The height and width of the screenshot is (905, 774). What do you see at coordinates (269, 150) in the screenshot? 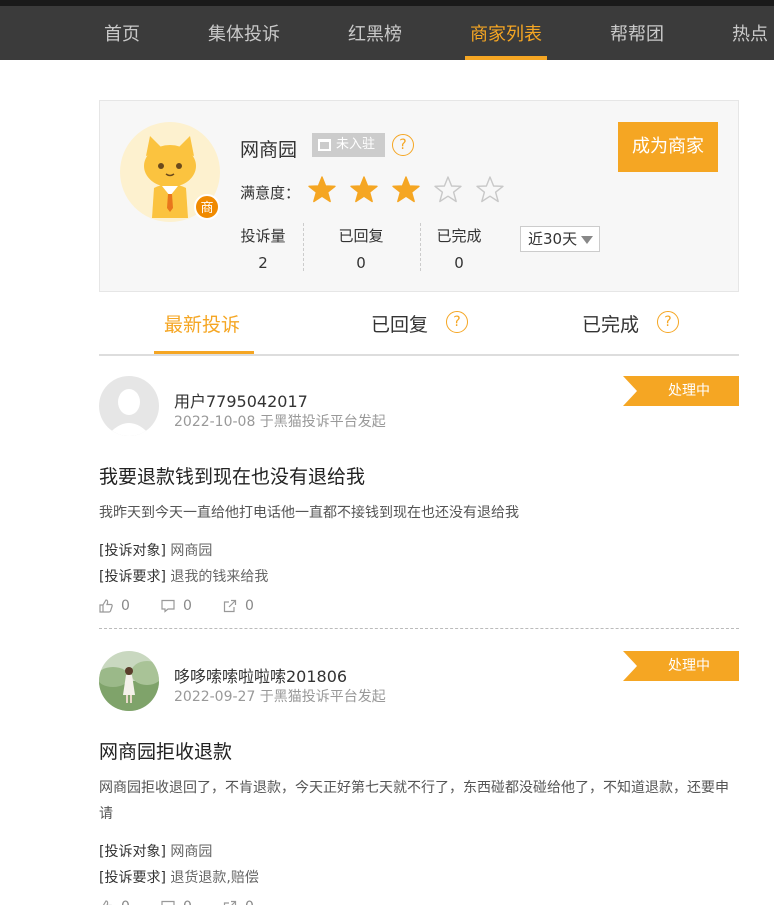
I see `merchant-name: 网商园` at bounding box center [269, 150].